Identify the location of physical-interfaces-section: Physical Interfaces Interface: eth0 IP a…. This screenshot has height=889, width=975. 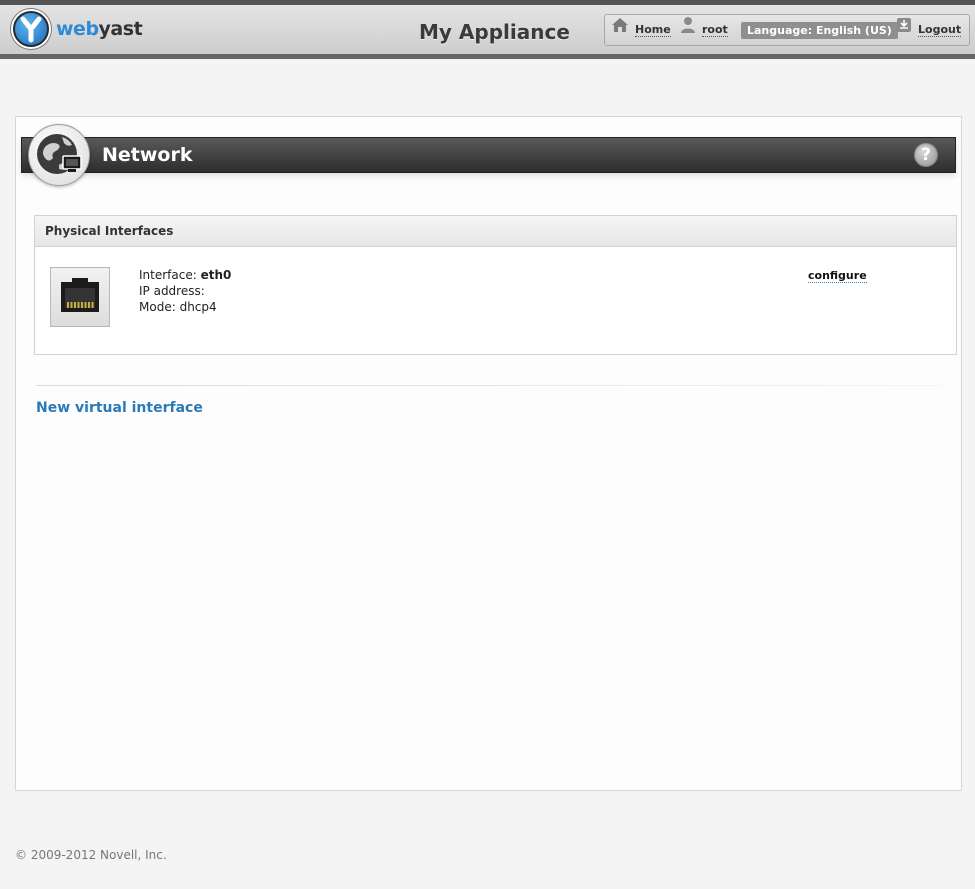
(495, 285).